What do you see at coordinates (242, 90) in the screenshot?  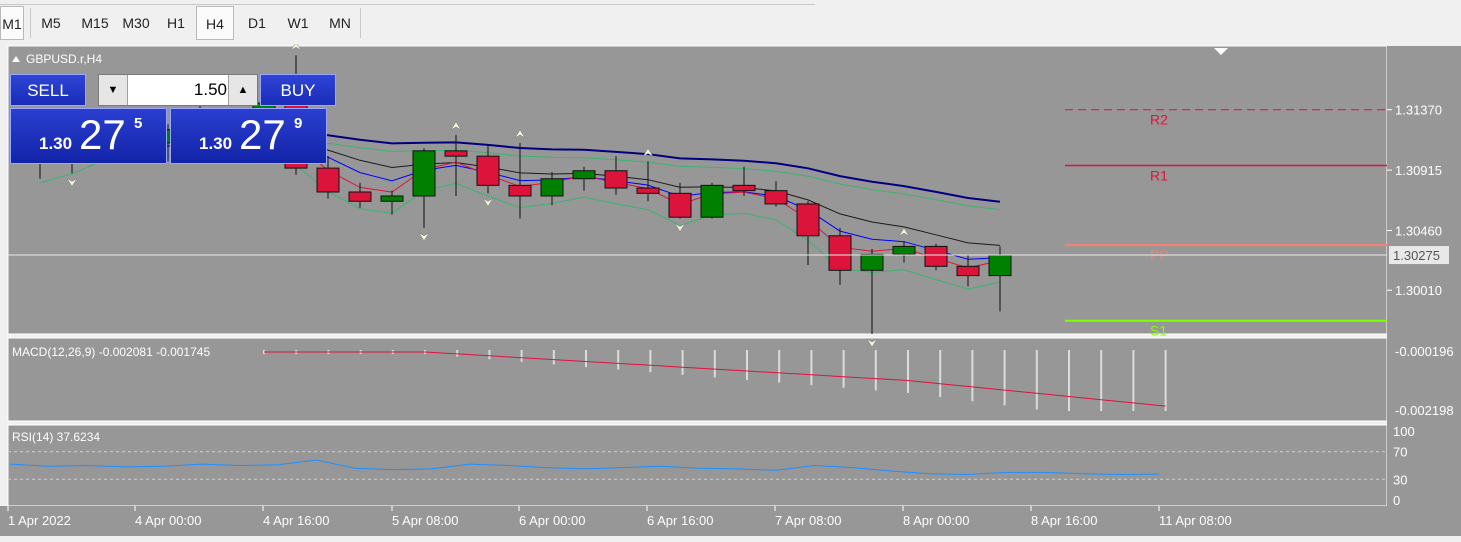 I see `lot-increase-icon: ▲` at bounding box center [242, 90].